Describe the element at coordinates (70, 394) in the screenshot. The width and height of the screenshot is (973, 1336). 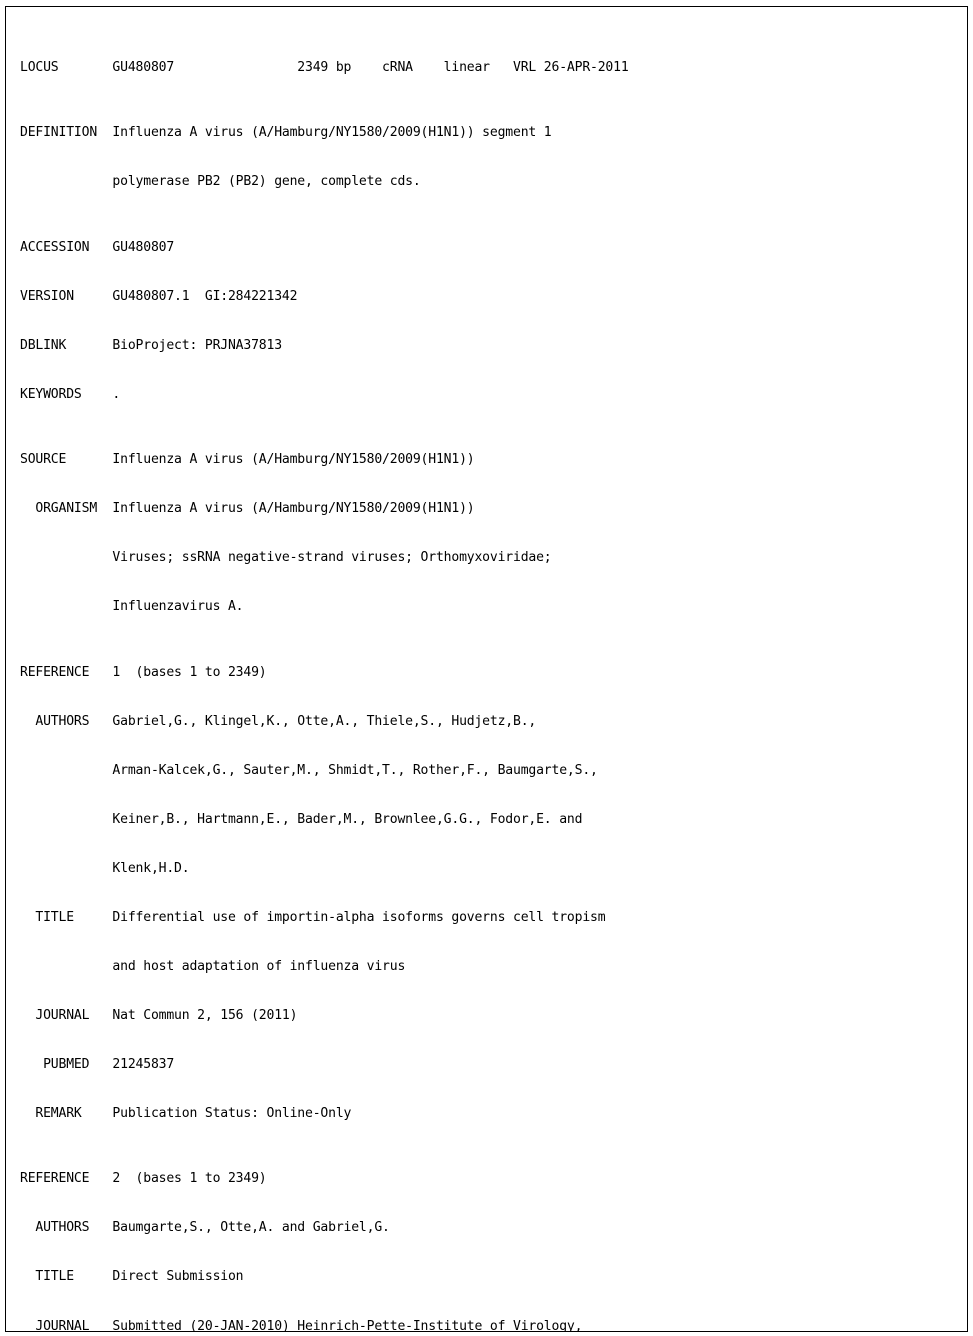
I see `keywords-line: KEYWORDS .` at that location.